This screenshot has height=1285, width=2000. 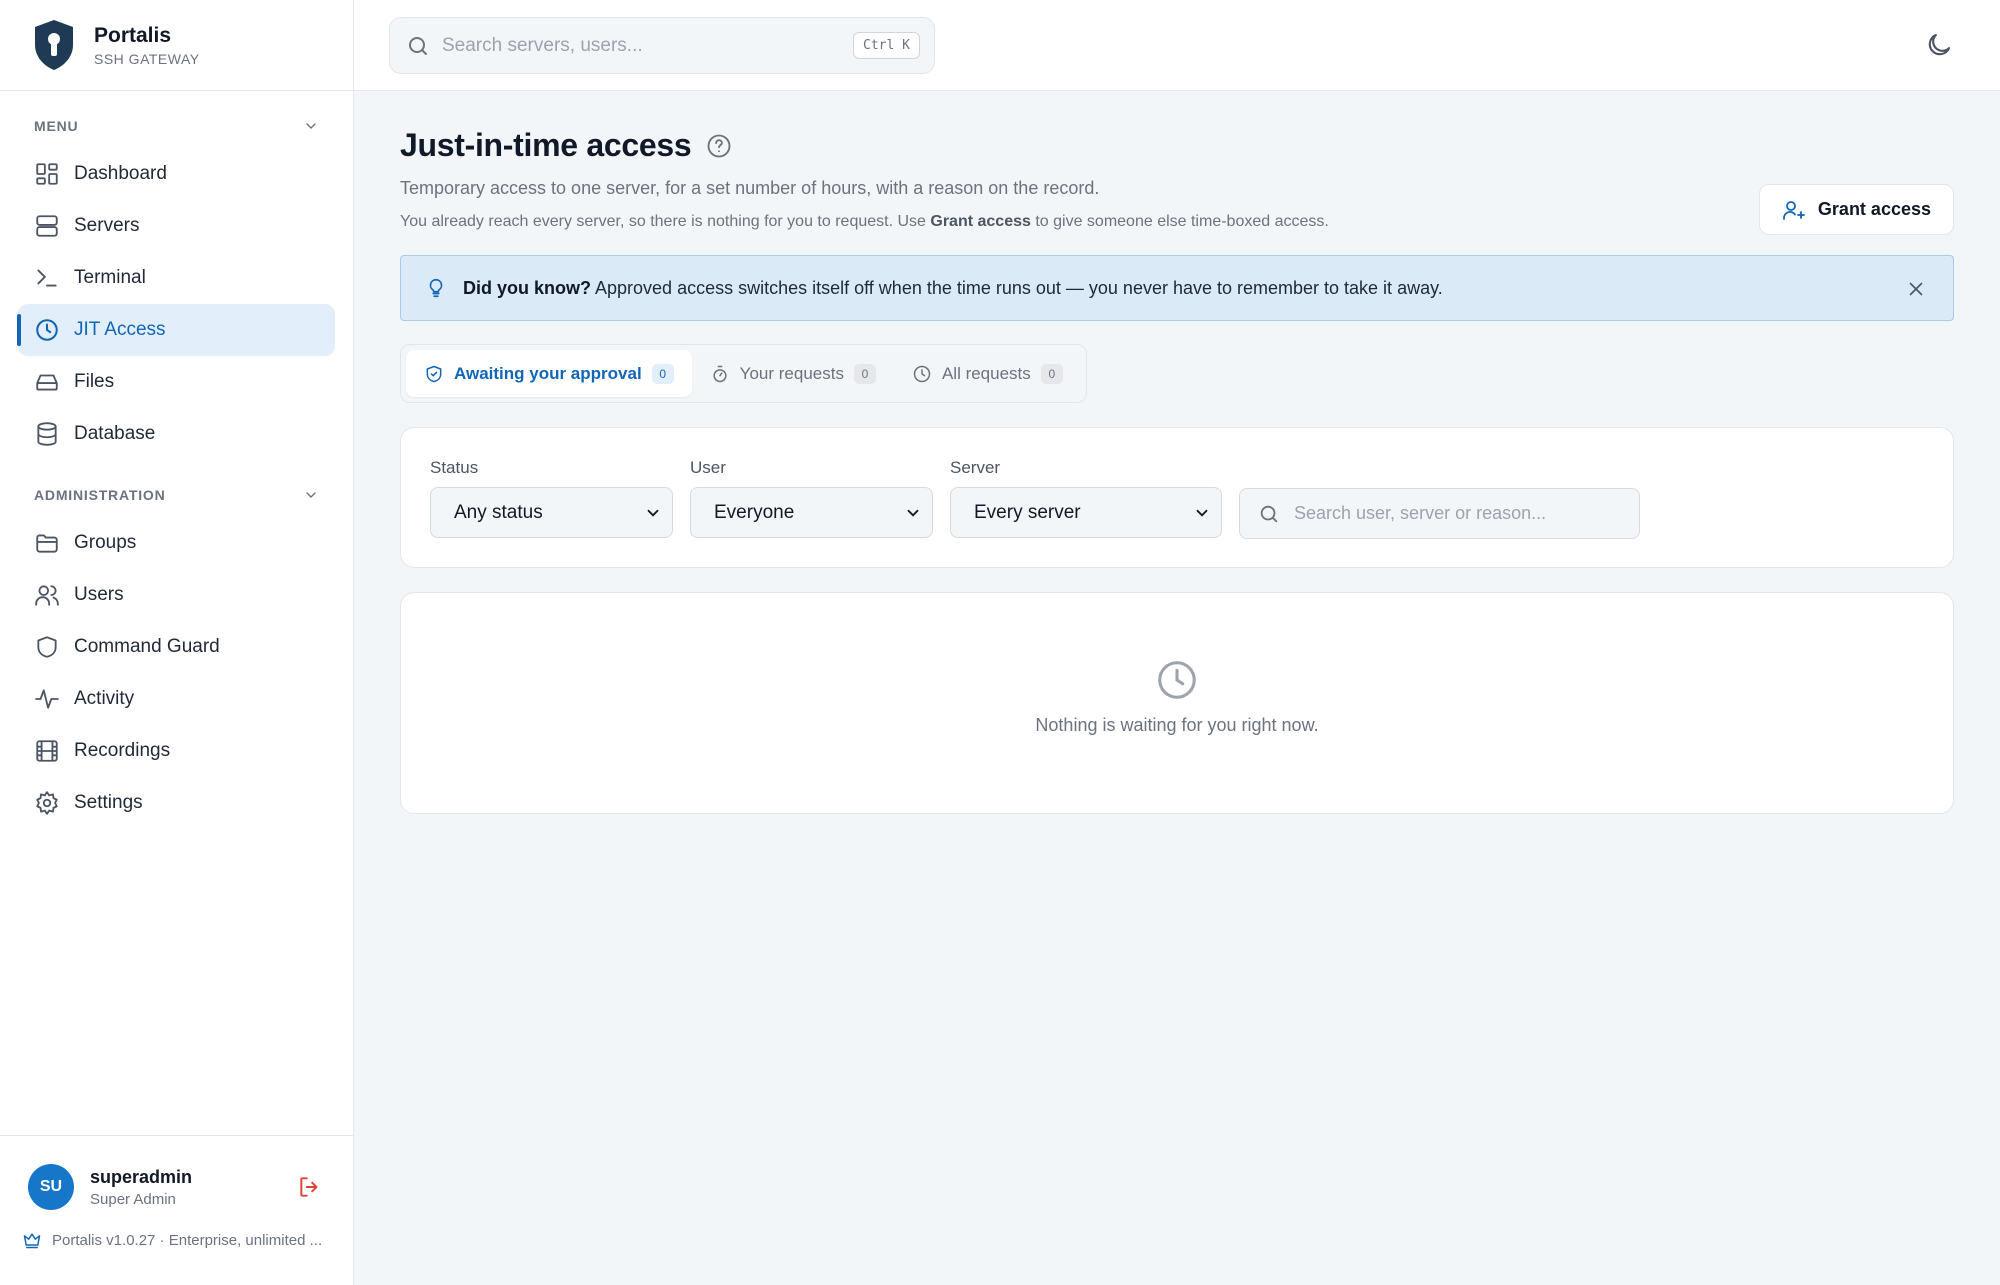 I want to click on request-search, so click(x=1439, y=513).